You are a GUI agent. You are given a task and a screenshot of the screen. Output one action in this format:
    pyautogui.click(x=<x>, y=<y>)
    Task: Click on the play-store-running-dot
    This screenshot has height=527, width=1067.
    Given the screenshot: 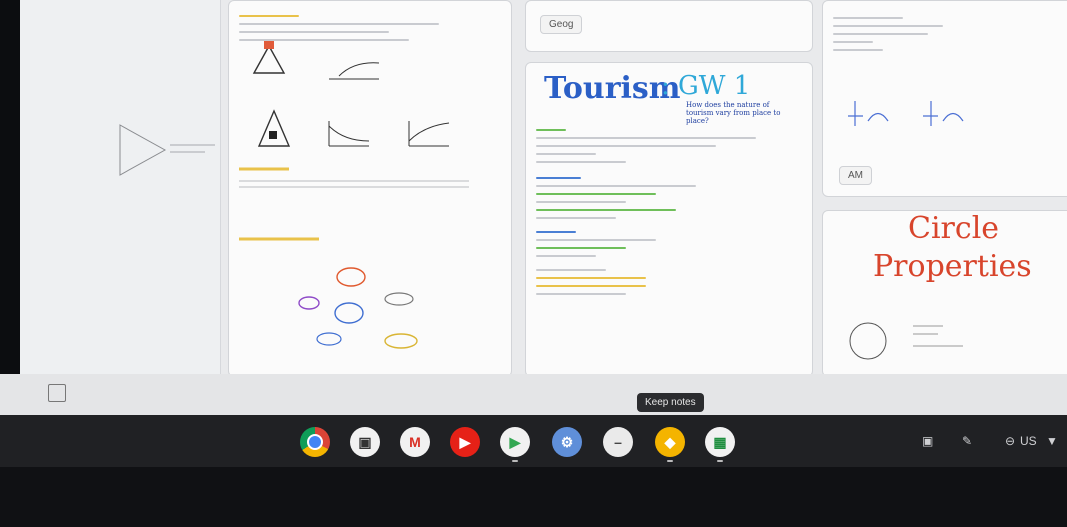 What is the action you would take?
    pyautogui.click(x=515, y=461)
    